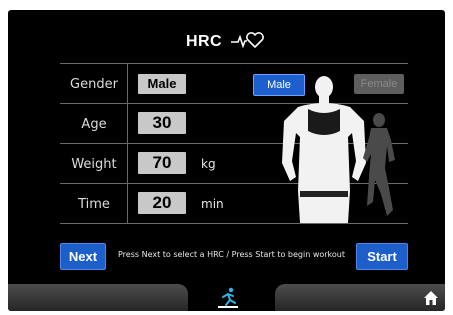  I want to click on gender-label: Gender, so click(94, 84).